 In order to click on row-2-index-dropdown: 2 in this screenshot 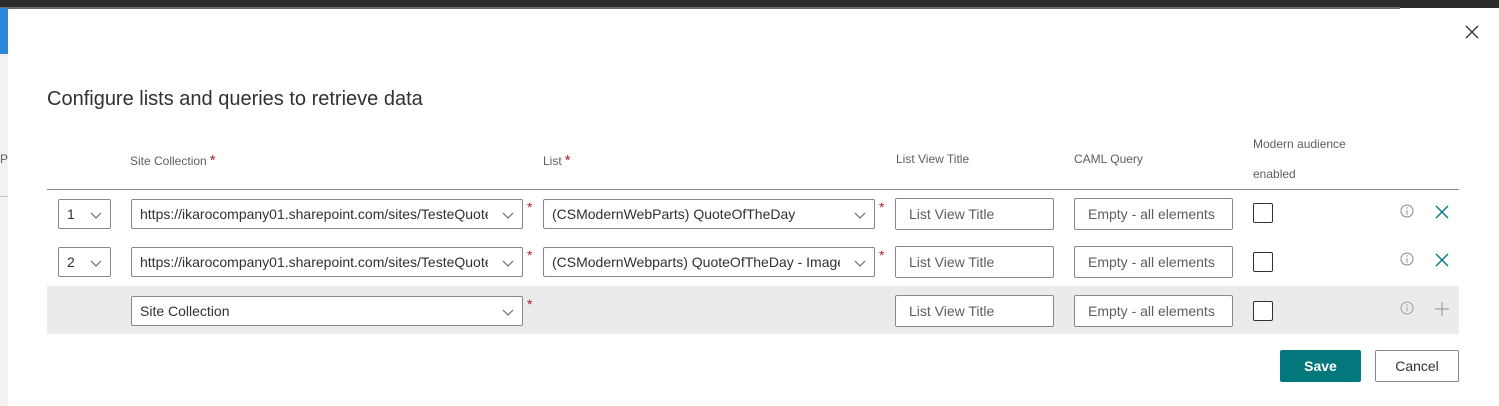, I will do `click(84, 262)`.